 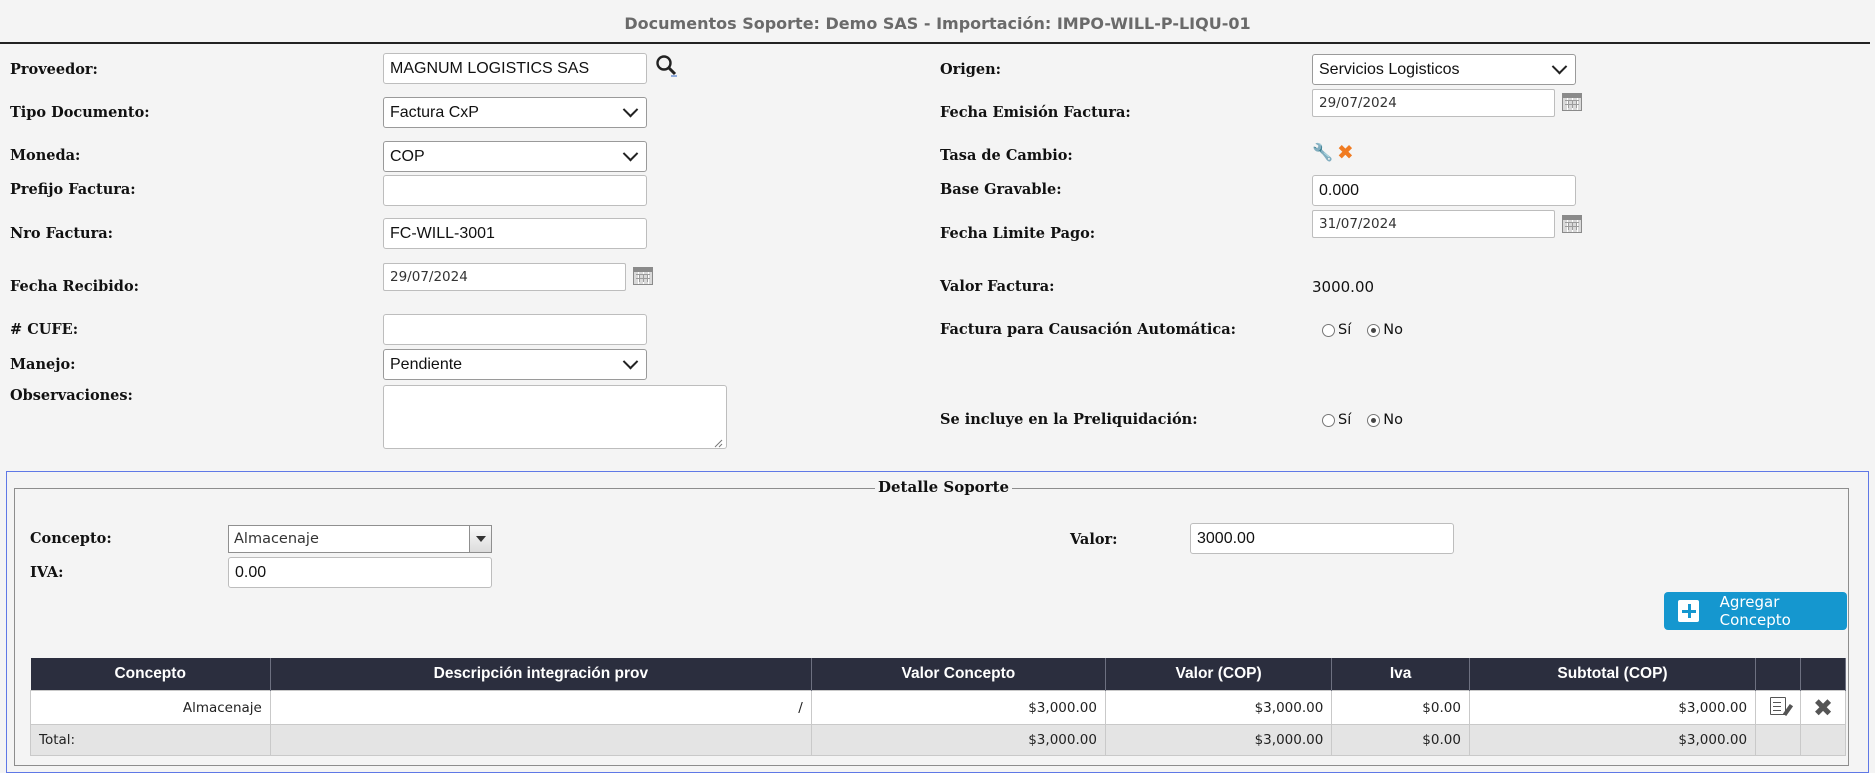 What do you see at coordinates (1362, 330) in the screenshot?
I see `causacion-radio-group: Sí No` at bounding box center [1362, 330].